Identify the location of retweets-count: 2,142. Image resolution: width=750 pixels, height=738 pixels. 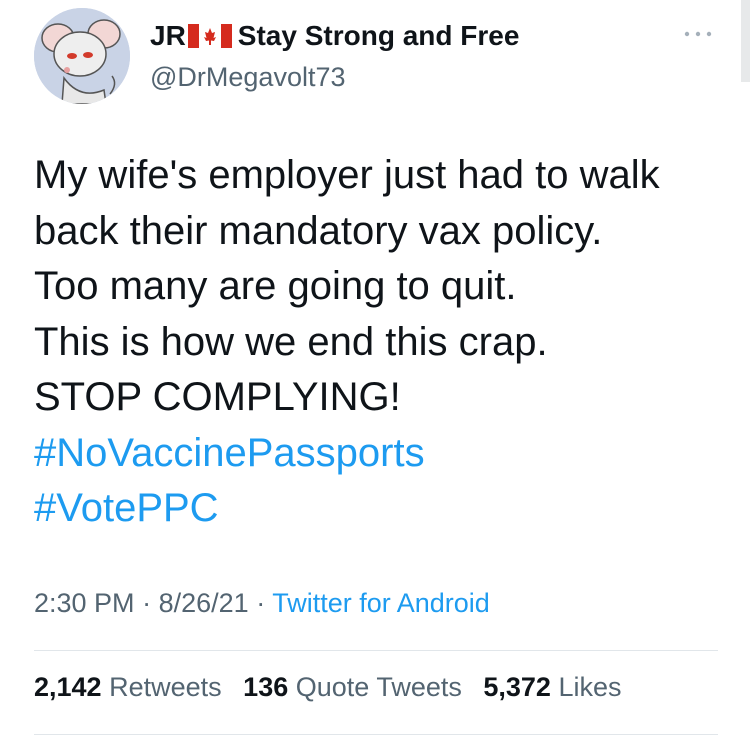
(68, 687).